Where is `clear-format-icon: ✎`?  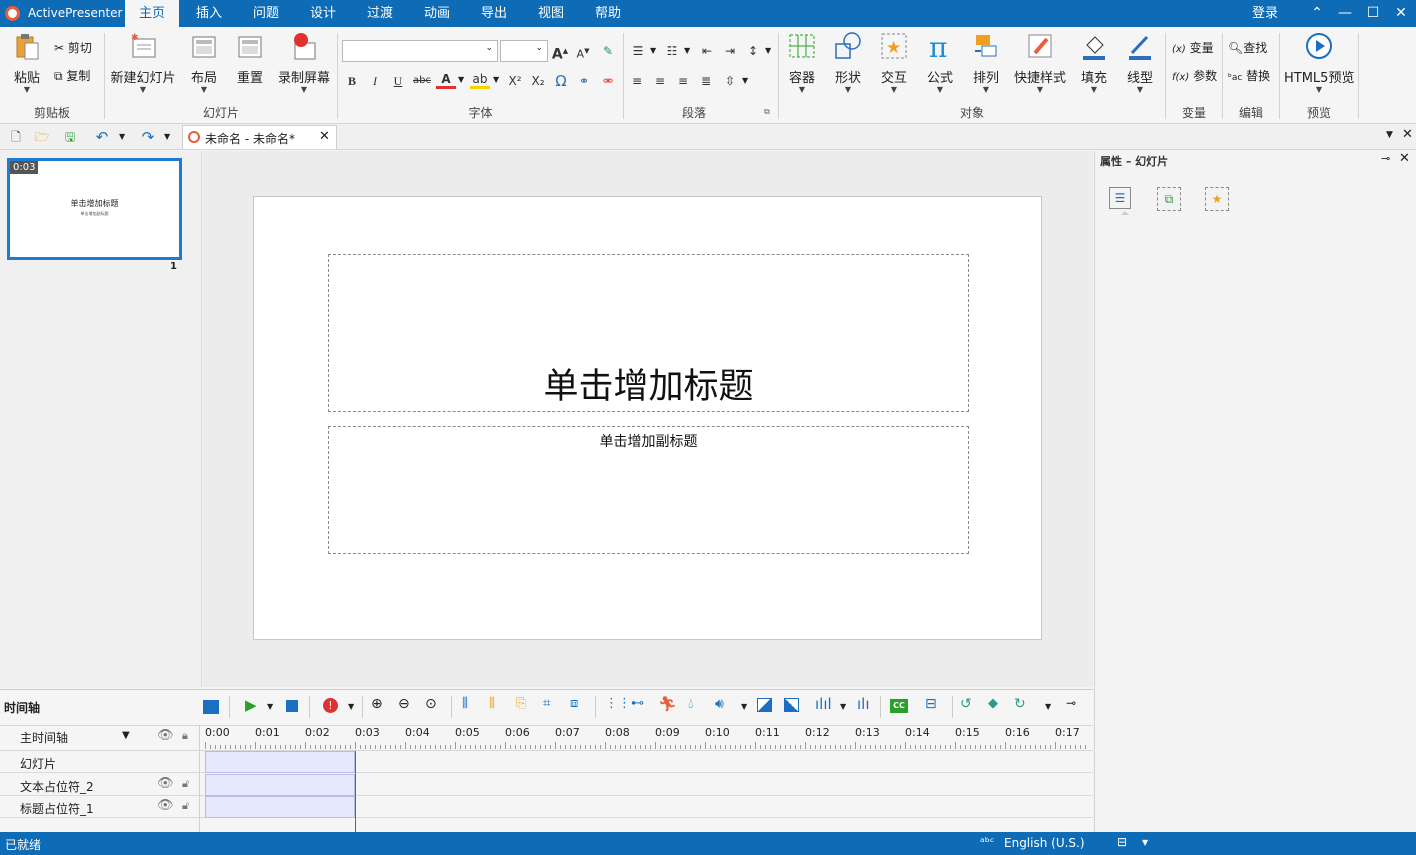
clear-format-icon: ✎ is located at coordinates (608, 51).